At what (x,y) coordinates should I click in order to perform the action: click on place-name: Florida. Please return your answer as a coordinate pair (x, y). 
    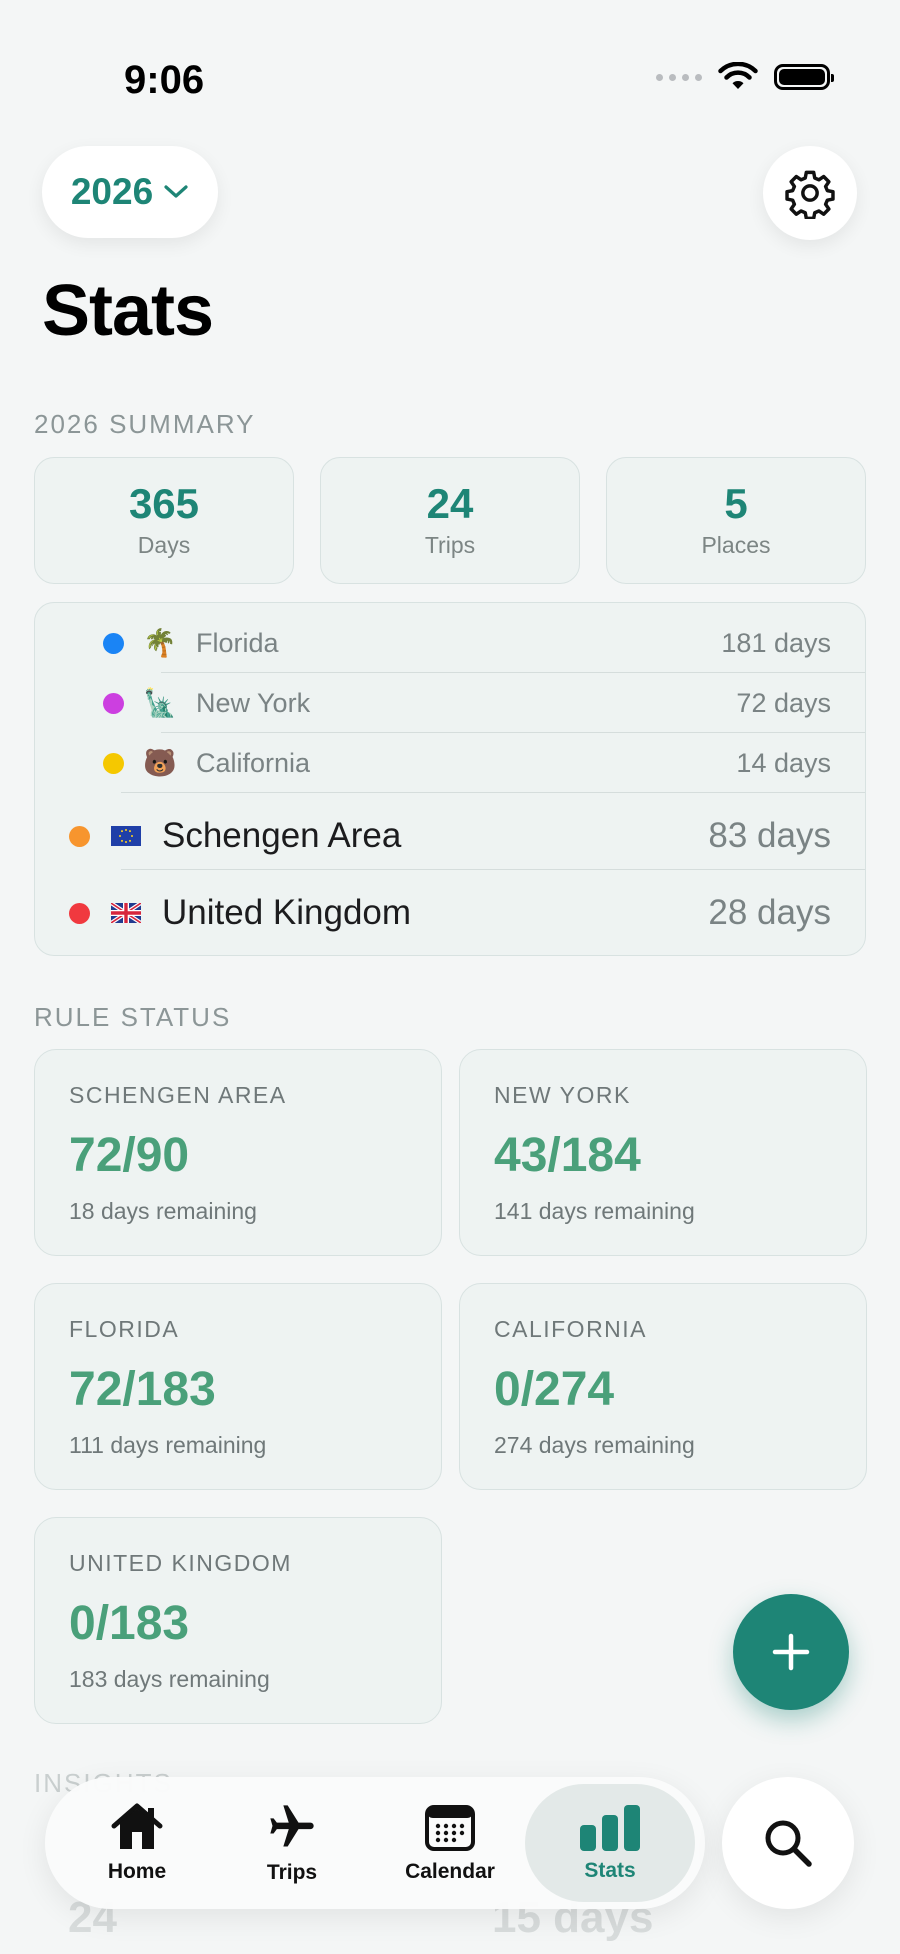
    Looking at the image, I should click on (237, 642).